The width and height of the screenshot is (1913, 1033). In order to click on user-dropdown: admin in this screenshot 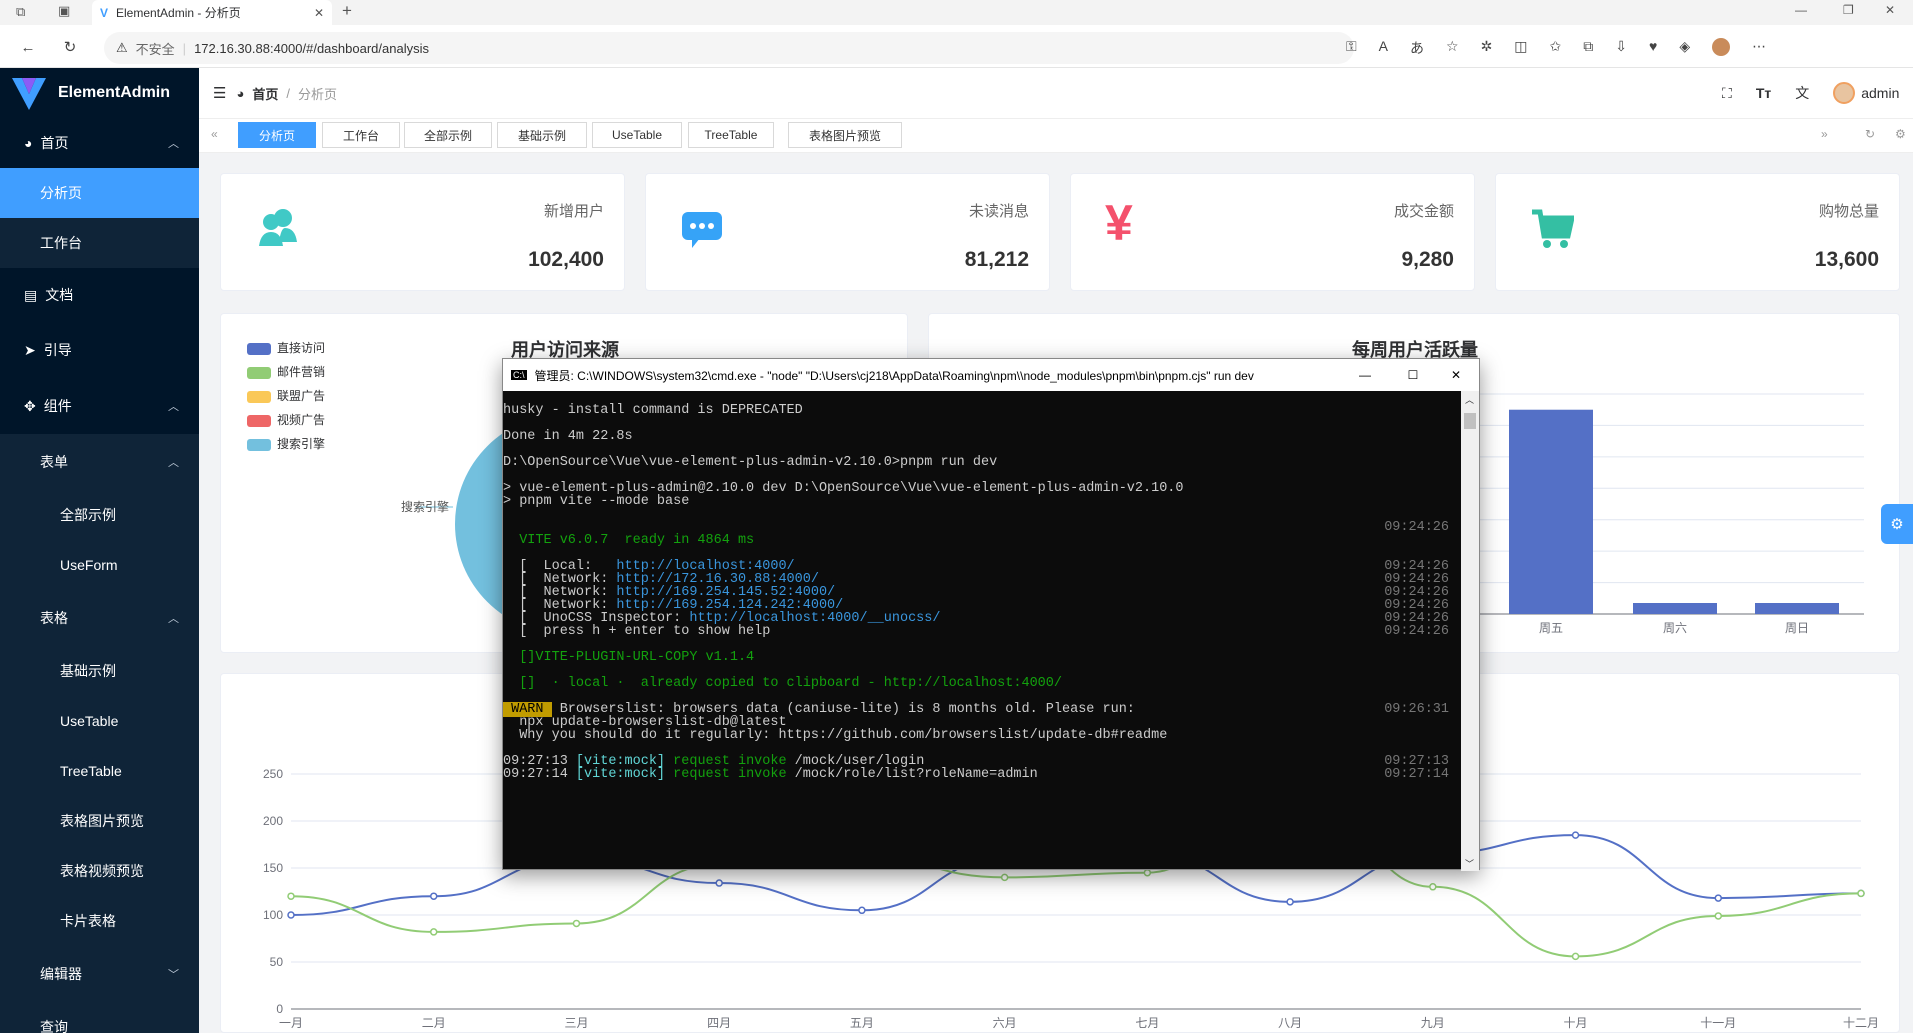, I will do `click(1866, 93)`.